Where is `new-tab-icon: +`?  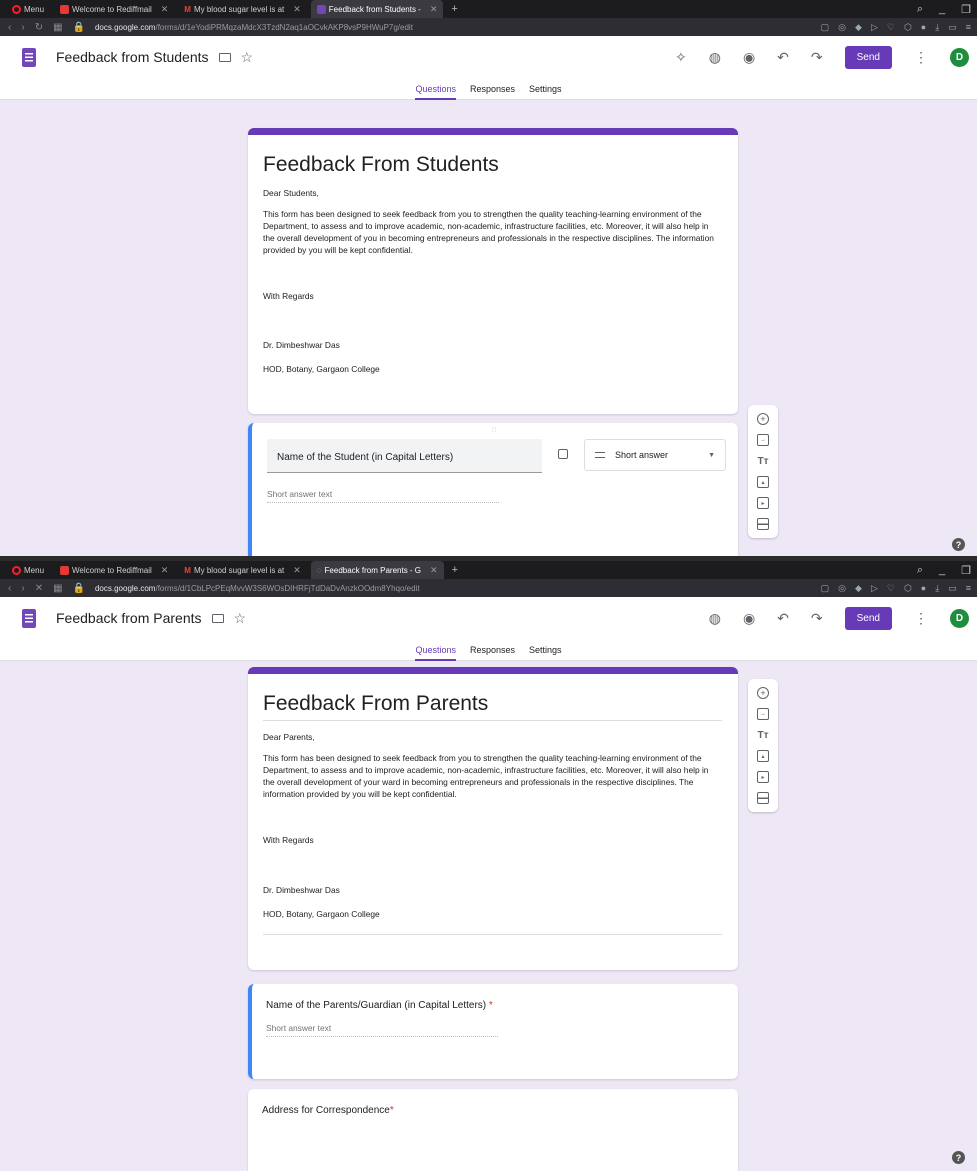
new-tab-icon: + is located at coordinates (454, 9).